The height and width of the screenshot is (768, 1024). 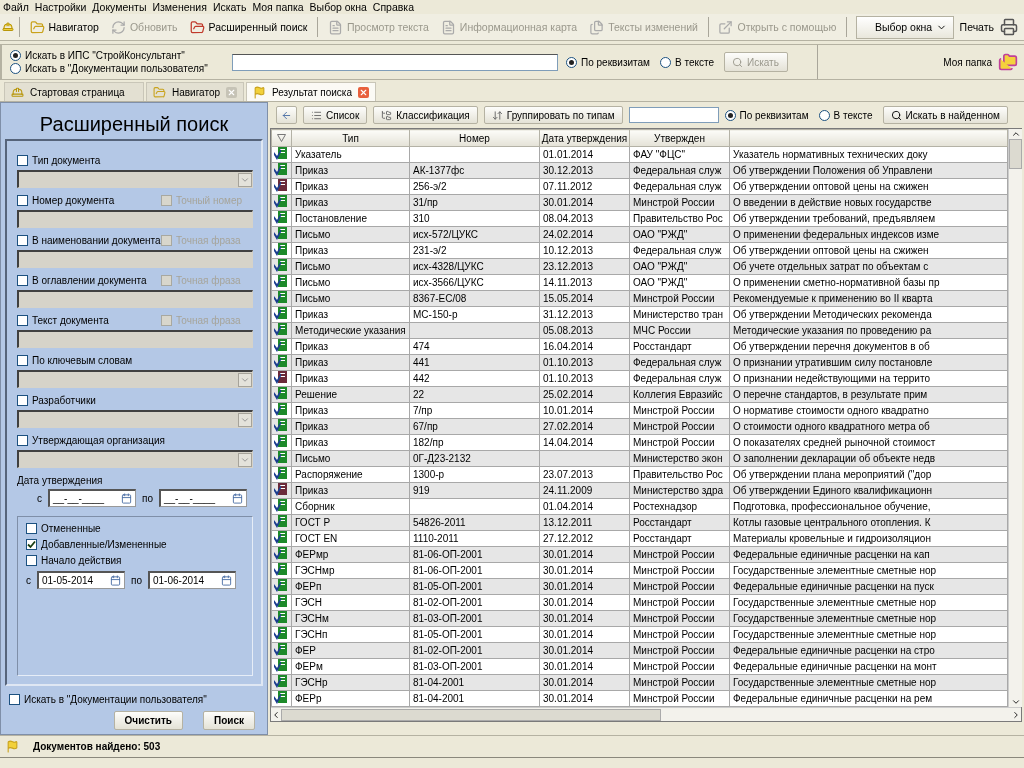 I want to click on close-tab-icon, so click(x=364, y=92).